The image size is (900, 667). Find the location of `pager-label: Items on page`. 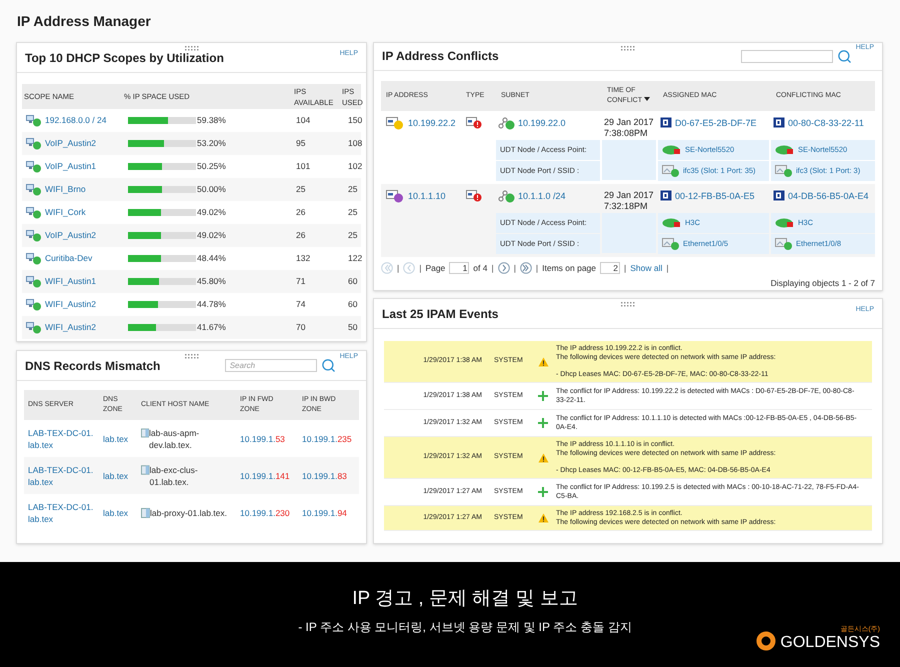

pager-label: Items on page is located at coordinates (569, 268).